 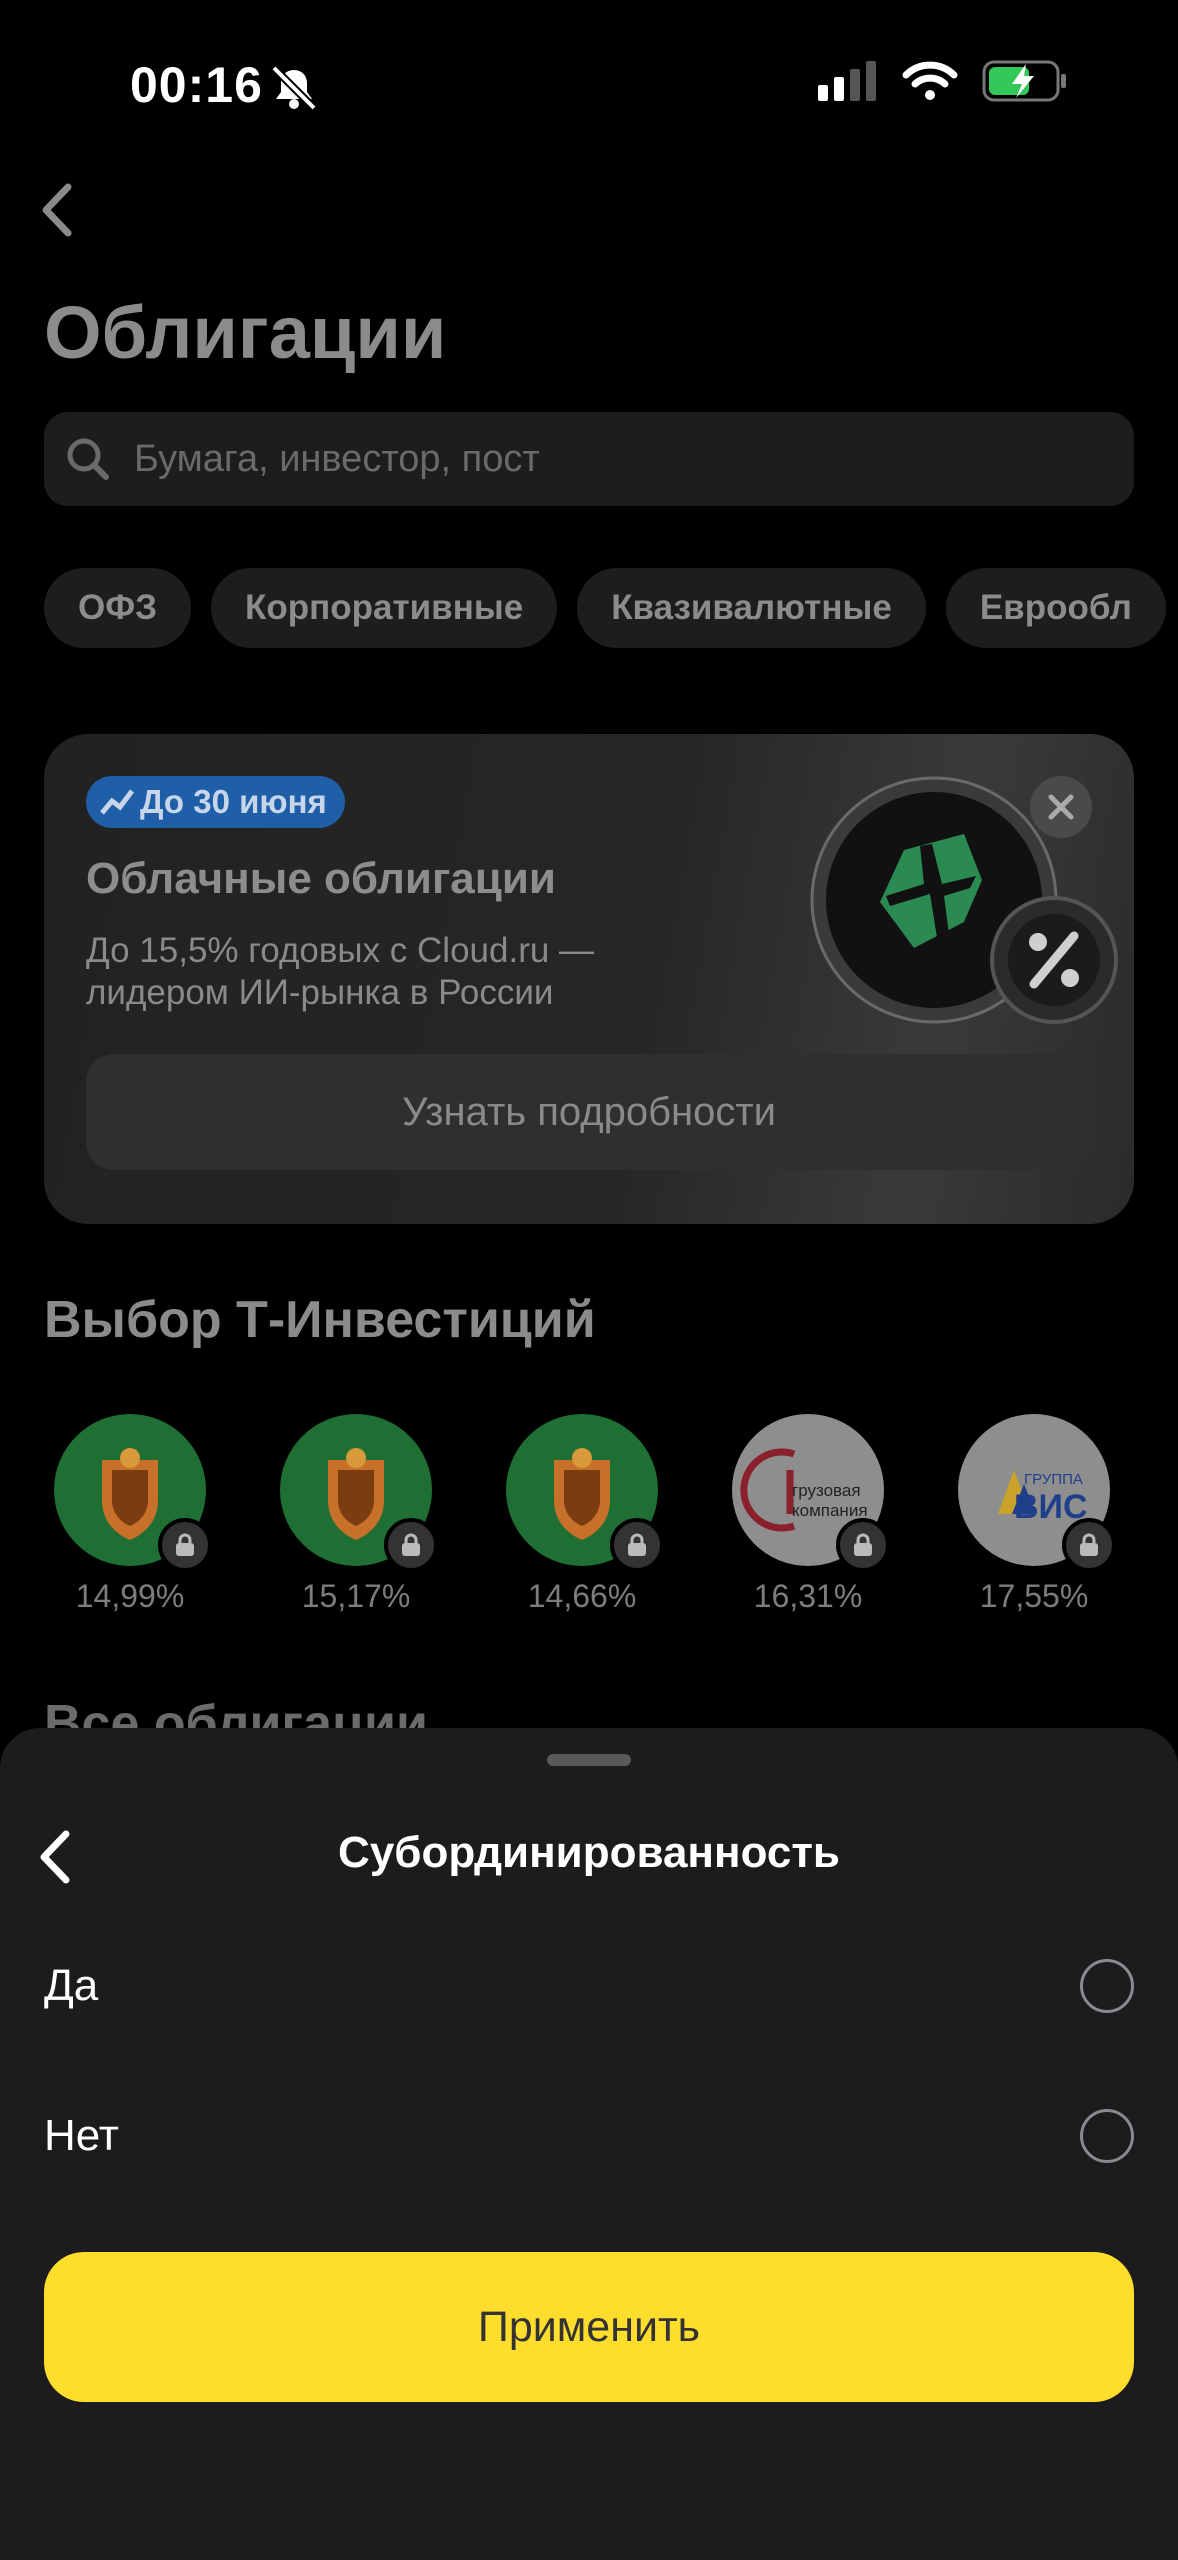 I want to click on option-yes-radio, so click(x=1107, y=1986).